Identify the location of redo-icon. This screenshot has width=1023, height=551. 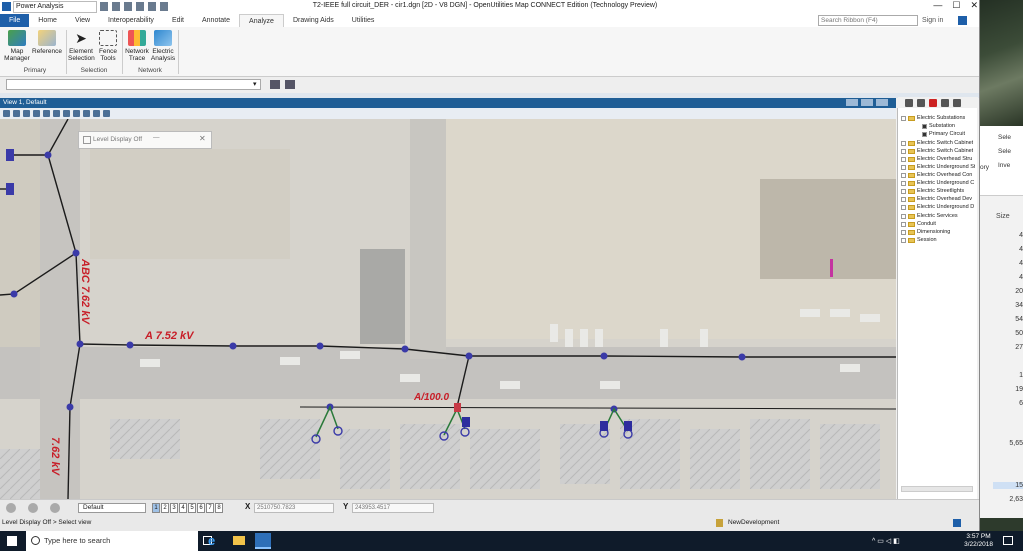
(152, 6).